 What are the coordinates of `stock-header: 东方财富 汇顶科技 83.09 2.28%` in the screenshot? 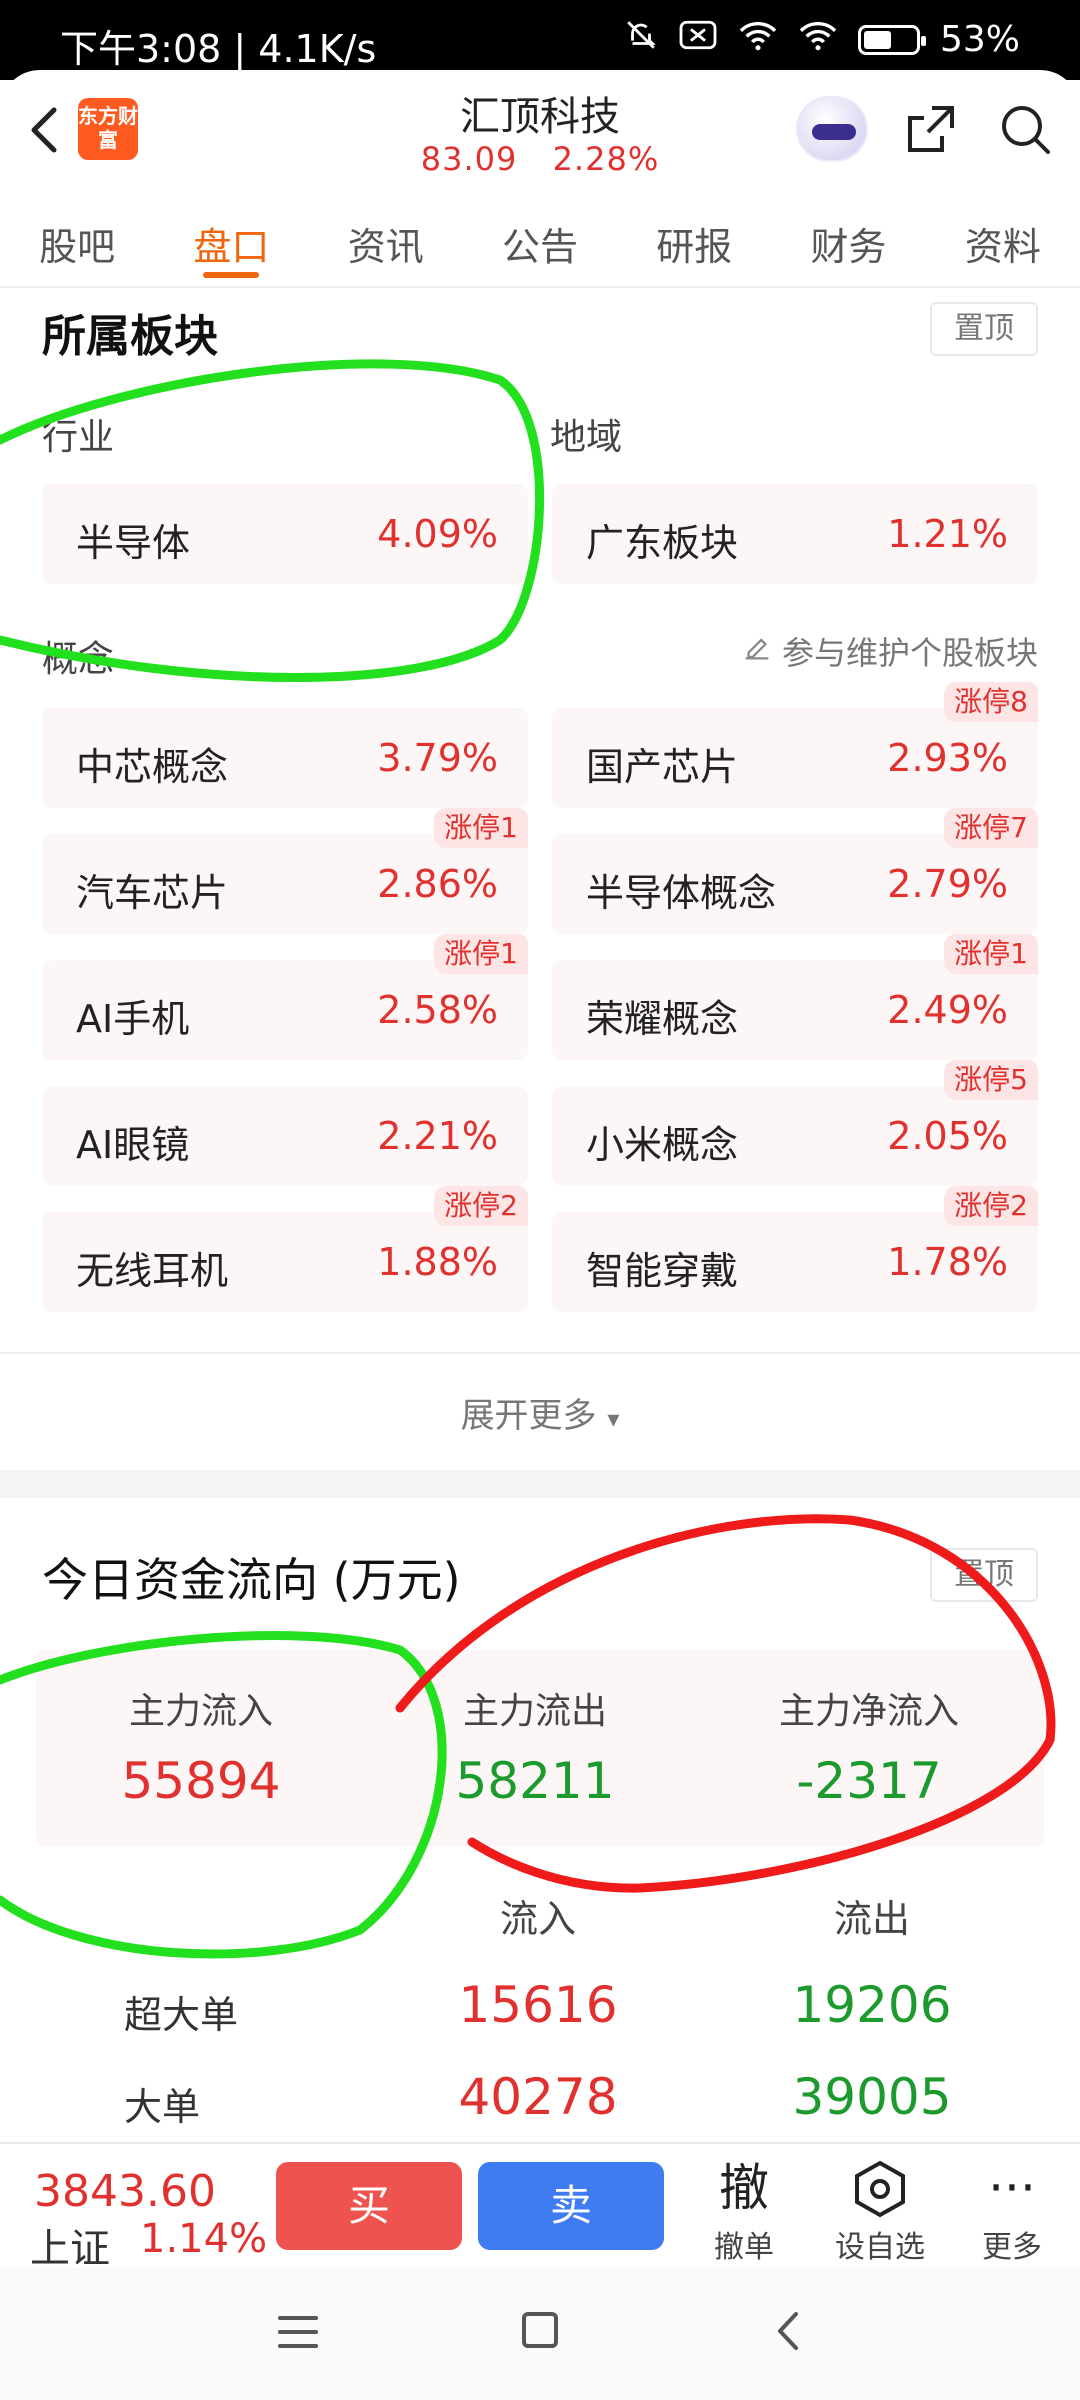 It's located at (540, 131).